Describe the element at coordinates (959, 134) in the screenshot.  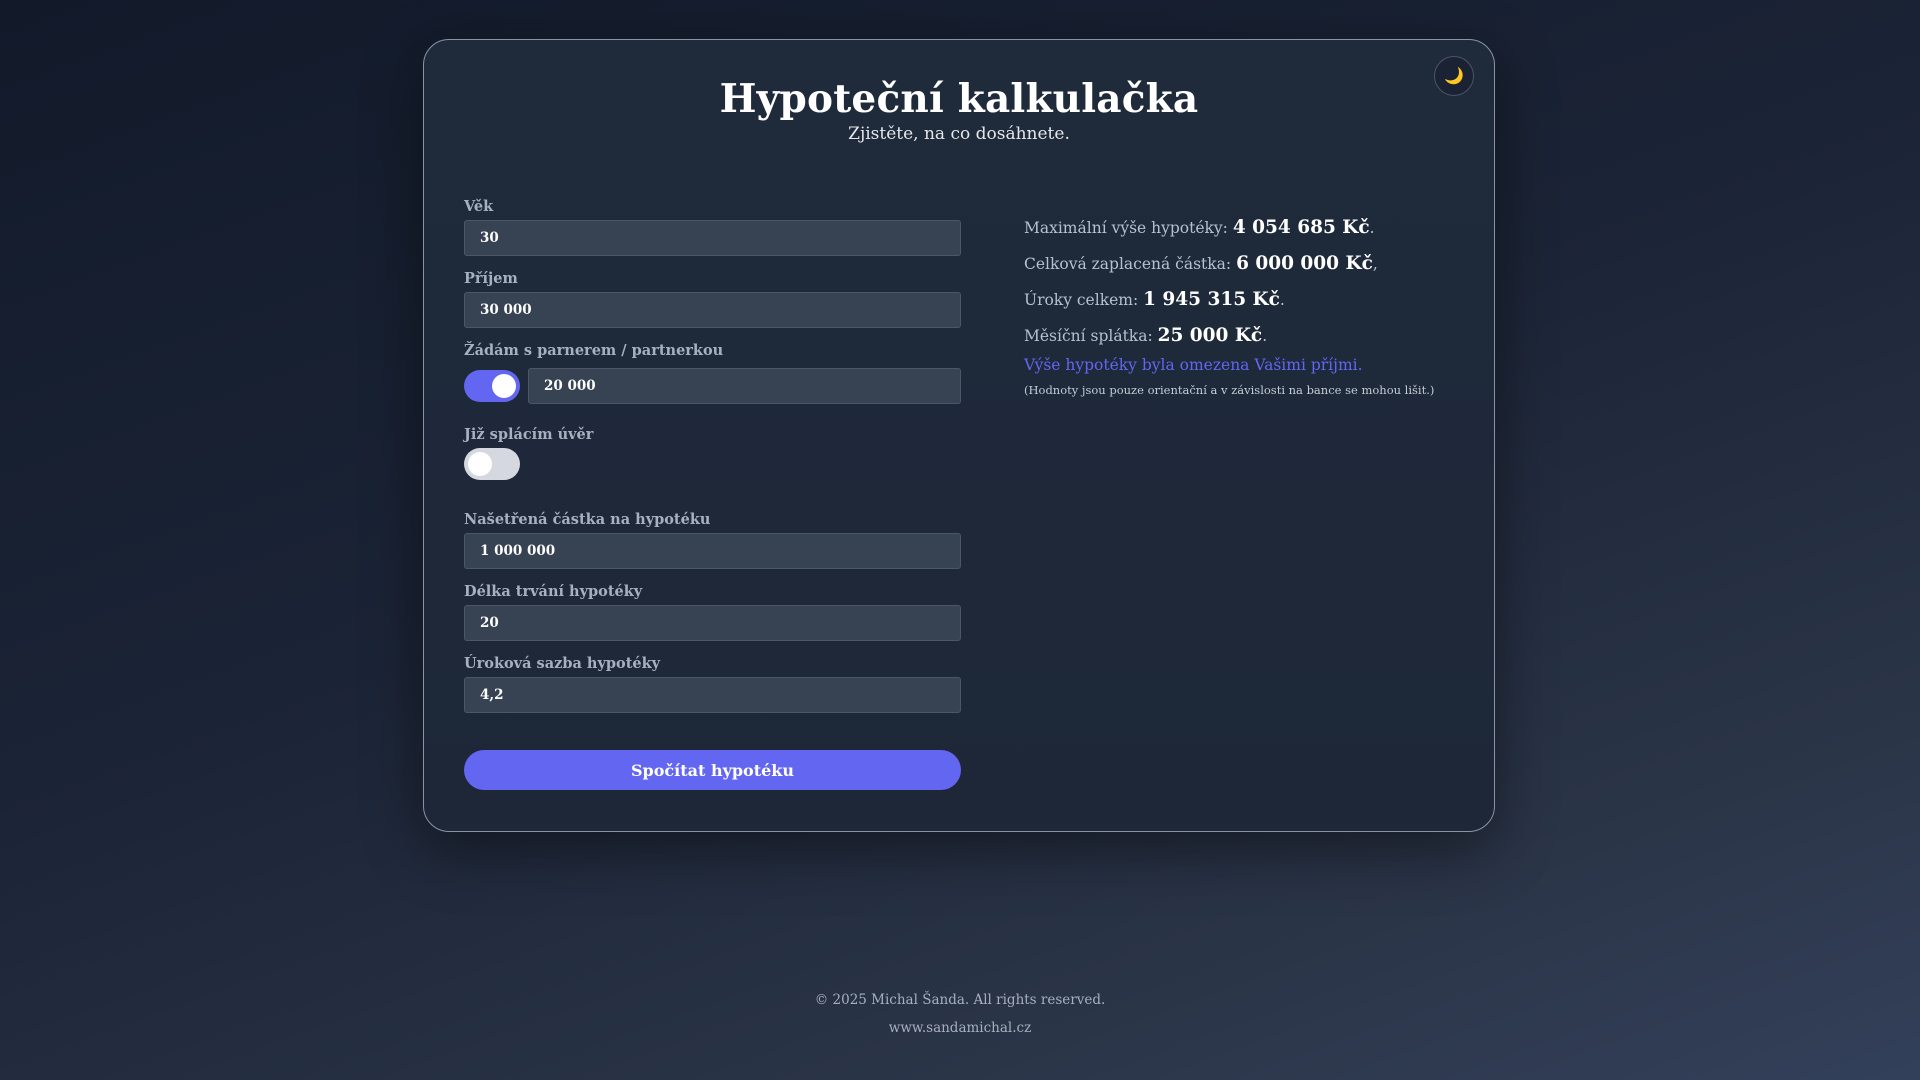
I see `page-subtitle: Zjistěte, na co dosáhnete.` at that location.